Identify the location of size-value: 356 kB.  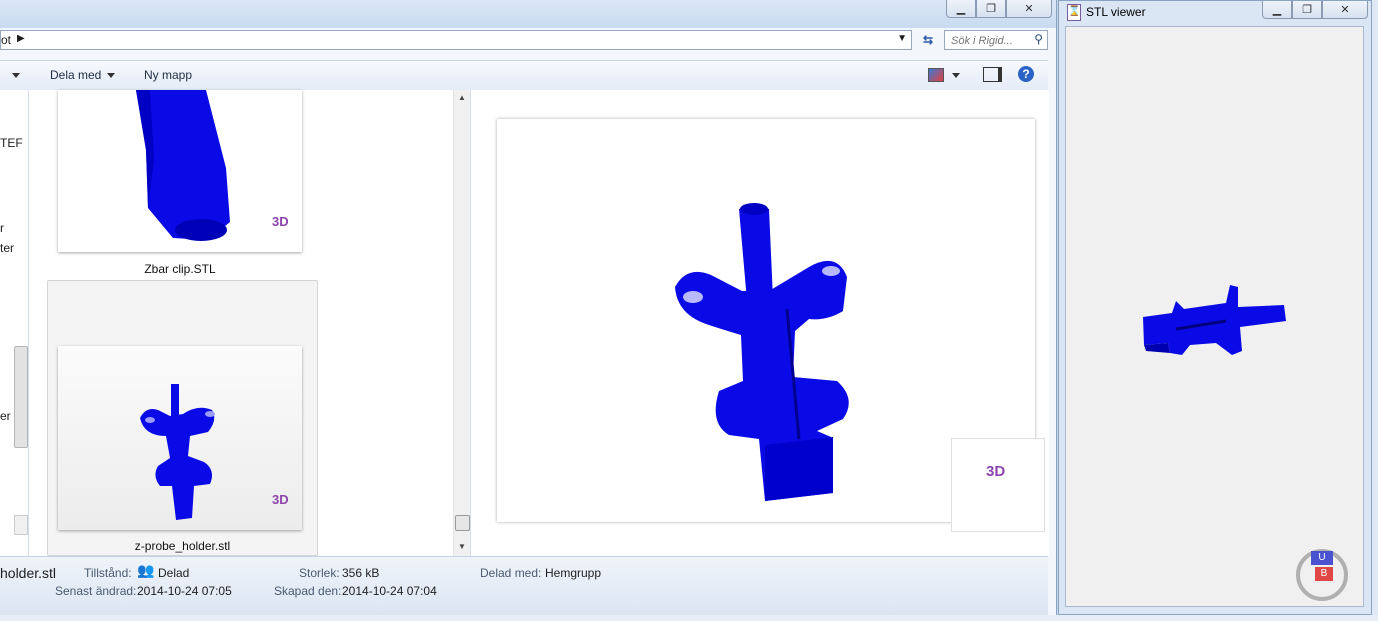
(361, 573).